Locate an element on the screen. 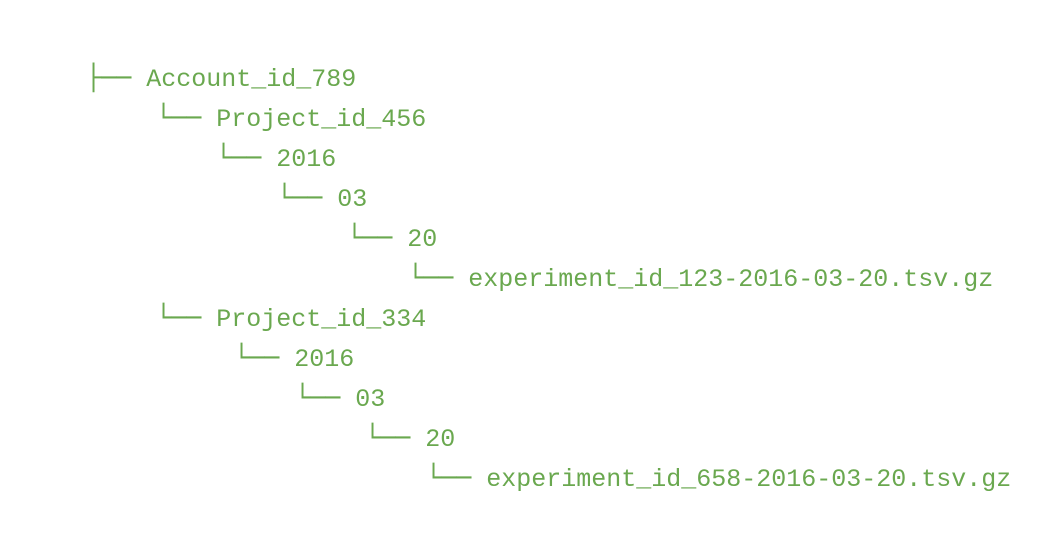 The image size is (1064, 540). node-label: experiment_id_123-2016-03-20.tsv.gz is located at coordinates (731, 279).